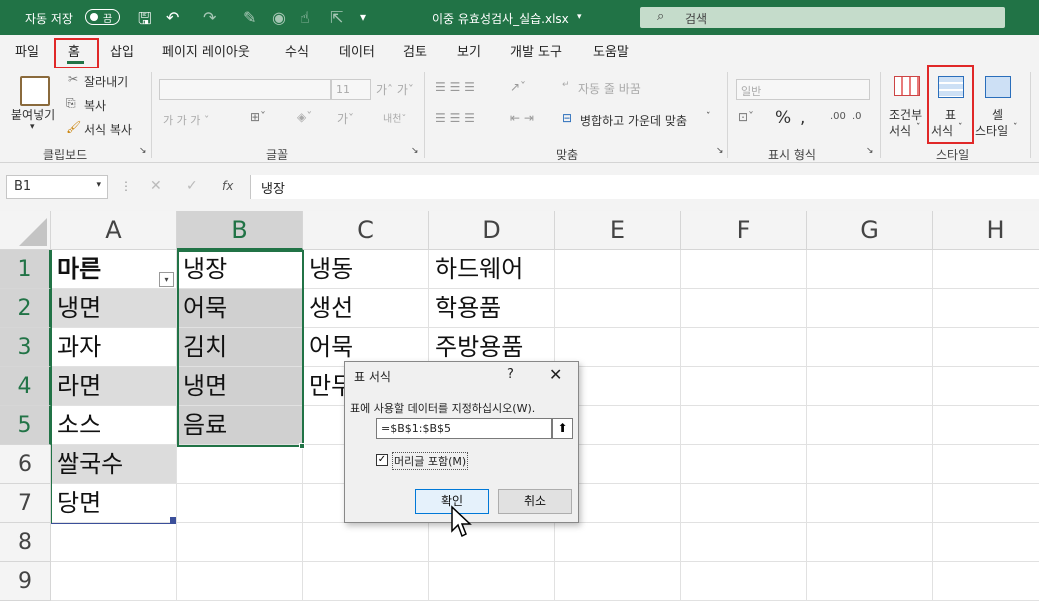  Describe the element at coordinates (430, 461) in the screenshot. I see `header-checkbox-label: 머리글 포함(M)` at that location.